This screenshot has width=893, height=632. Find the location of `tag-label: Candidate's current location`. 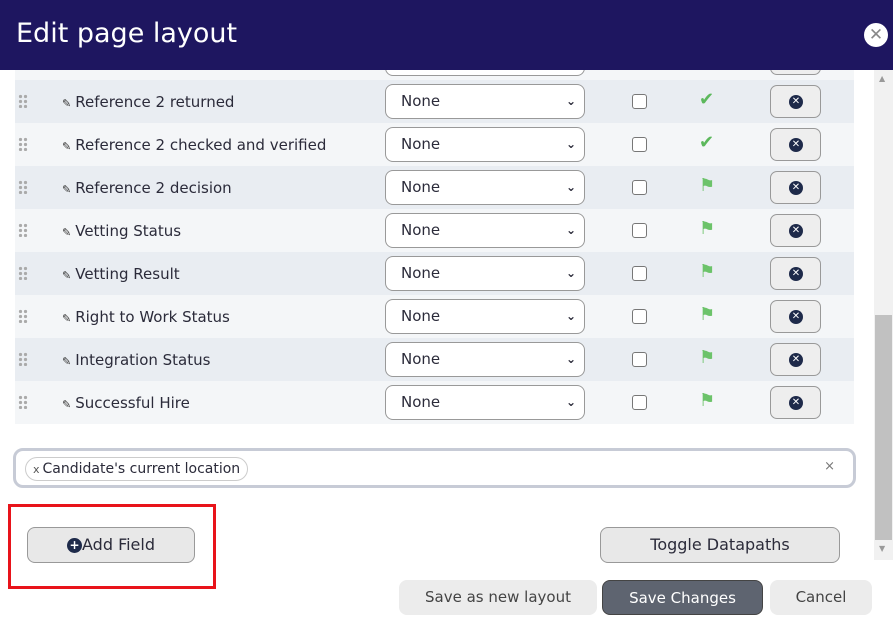

tag-label: Candidate's current location is located at coordinates (141, 469).